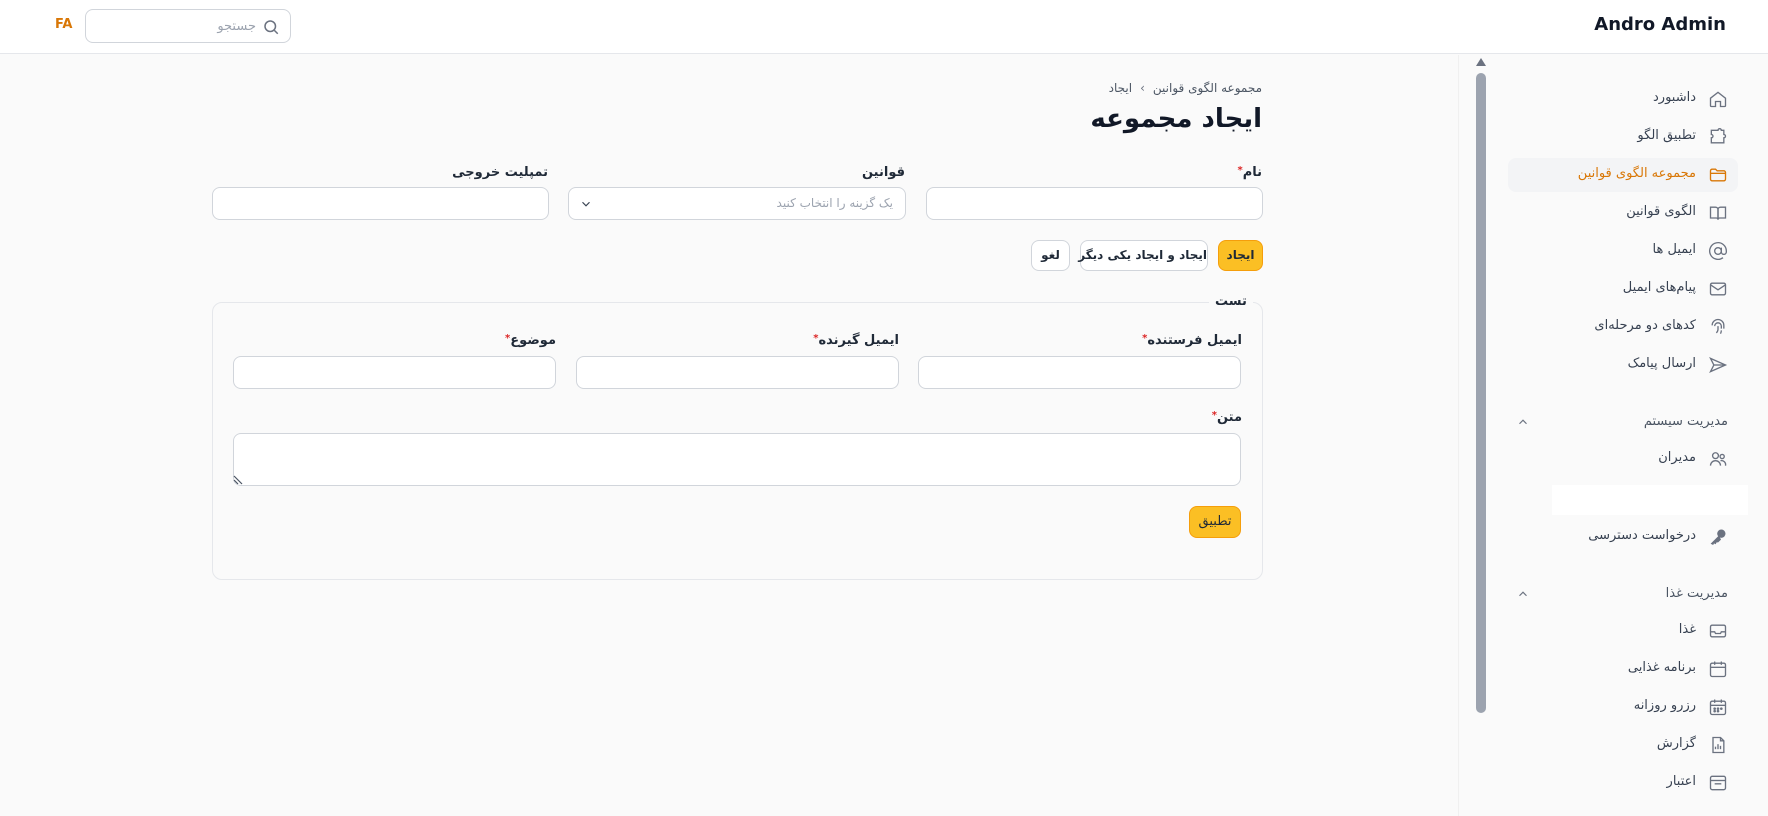 The image size is (1768, 816). I want to click on sidebar-item-report: گزارش, so click(1623, 745).